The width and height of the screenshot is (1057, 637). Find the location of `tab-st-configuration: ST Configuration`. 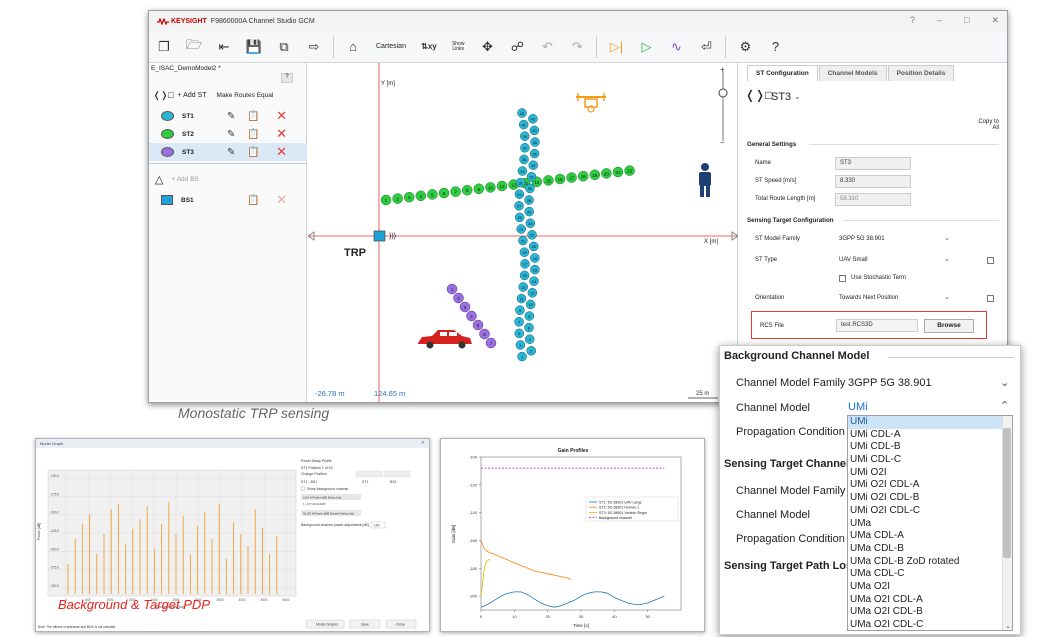

tab-st-configuration: ST Configuration is located at coordinates (782, 73).